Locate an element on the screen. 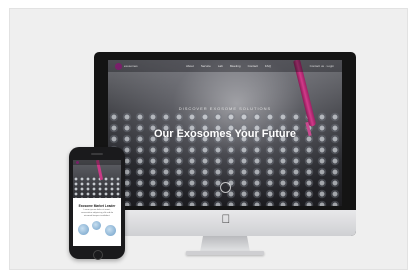 The width and height of the screenshot is (419, 278). nav-item: Meeting is located at coordinates (235, 66).